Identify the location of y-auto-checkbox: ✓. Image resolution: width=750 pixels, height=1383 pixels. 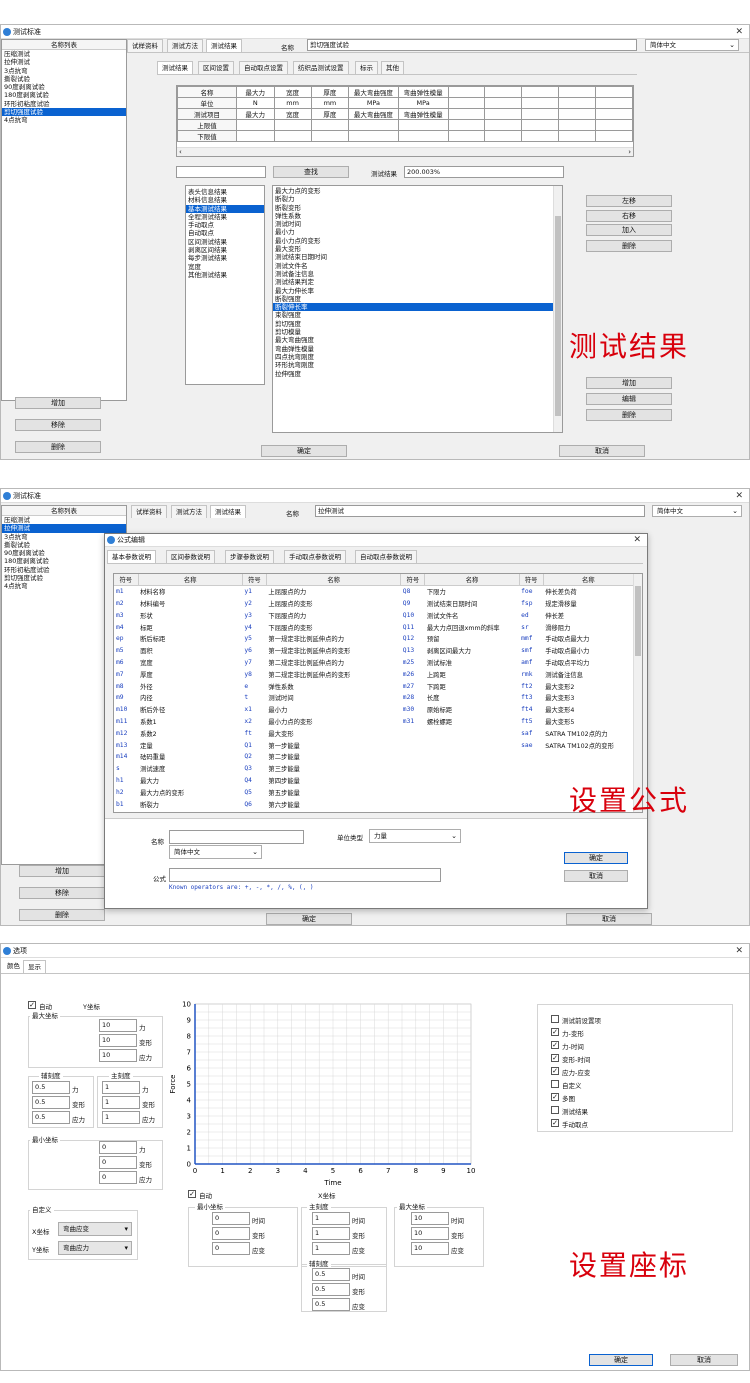
(32, 1005).